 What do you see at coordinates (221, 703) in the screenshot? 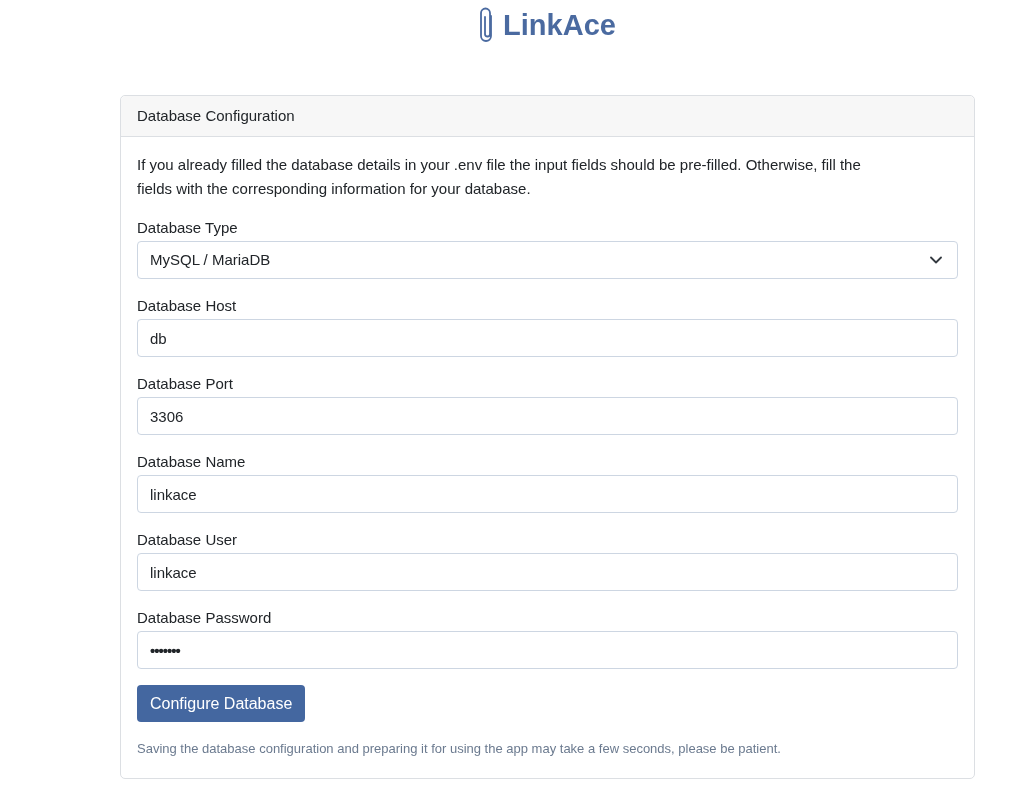
I see `configure-database-button: Configure Database` at bounding box center [221, 703].